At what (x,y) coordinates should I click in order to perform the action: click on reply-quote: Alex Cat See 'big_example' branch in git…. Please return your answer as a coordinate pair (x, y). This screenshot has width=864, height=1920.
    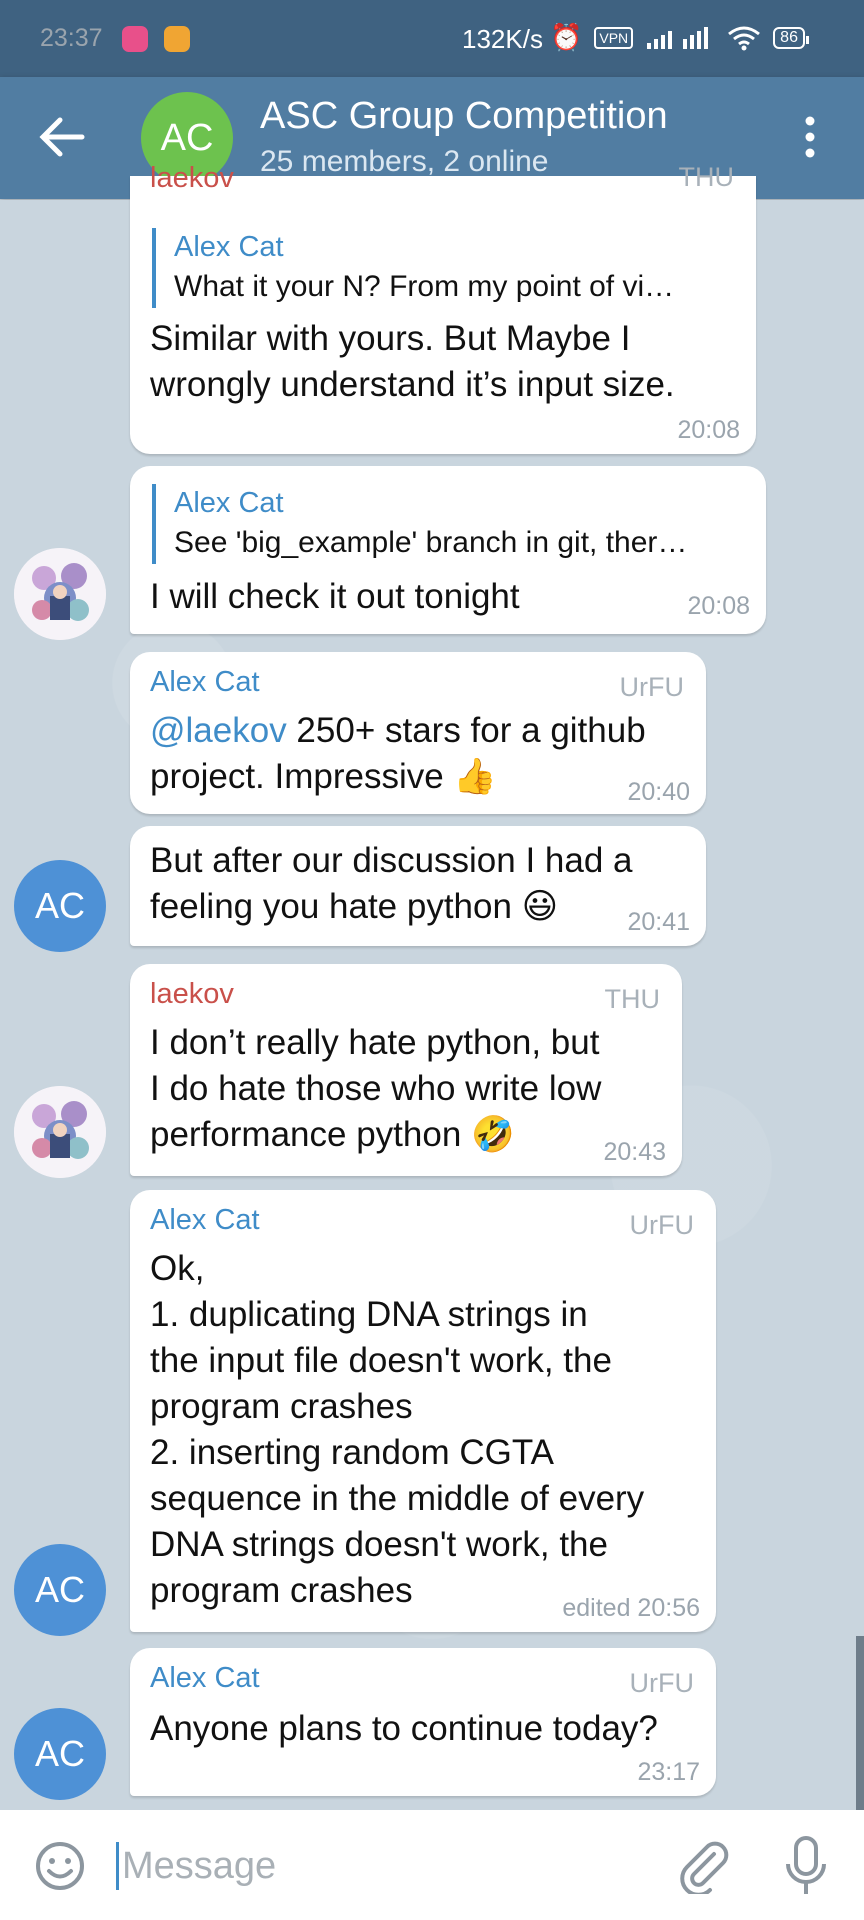
    Looking at the image, I should click on (419, 524).